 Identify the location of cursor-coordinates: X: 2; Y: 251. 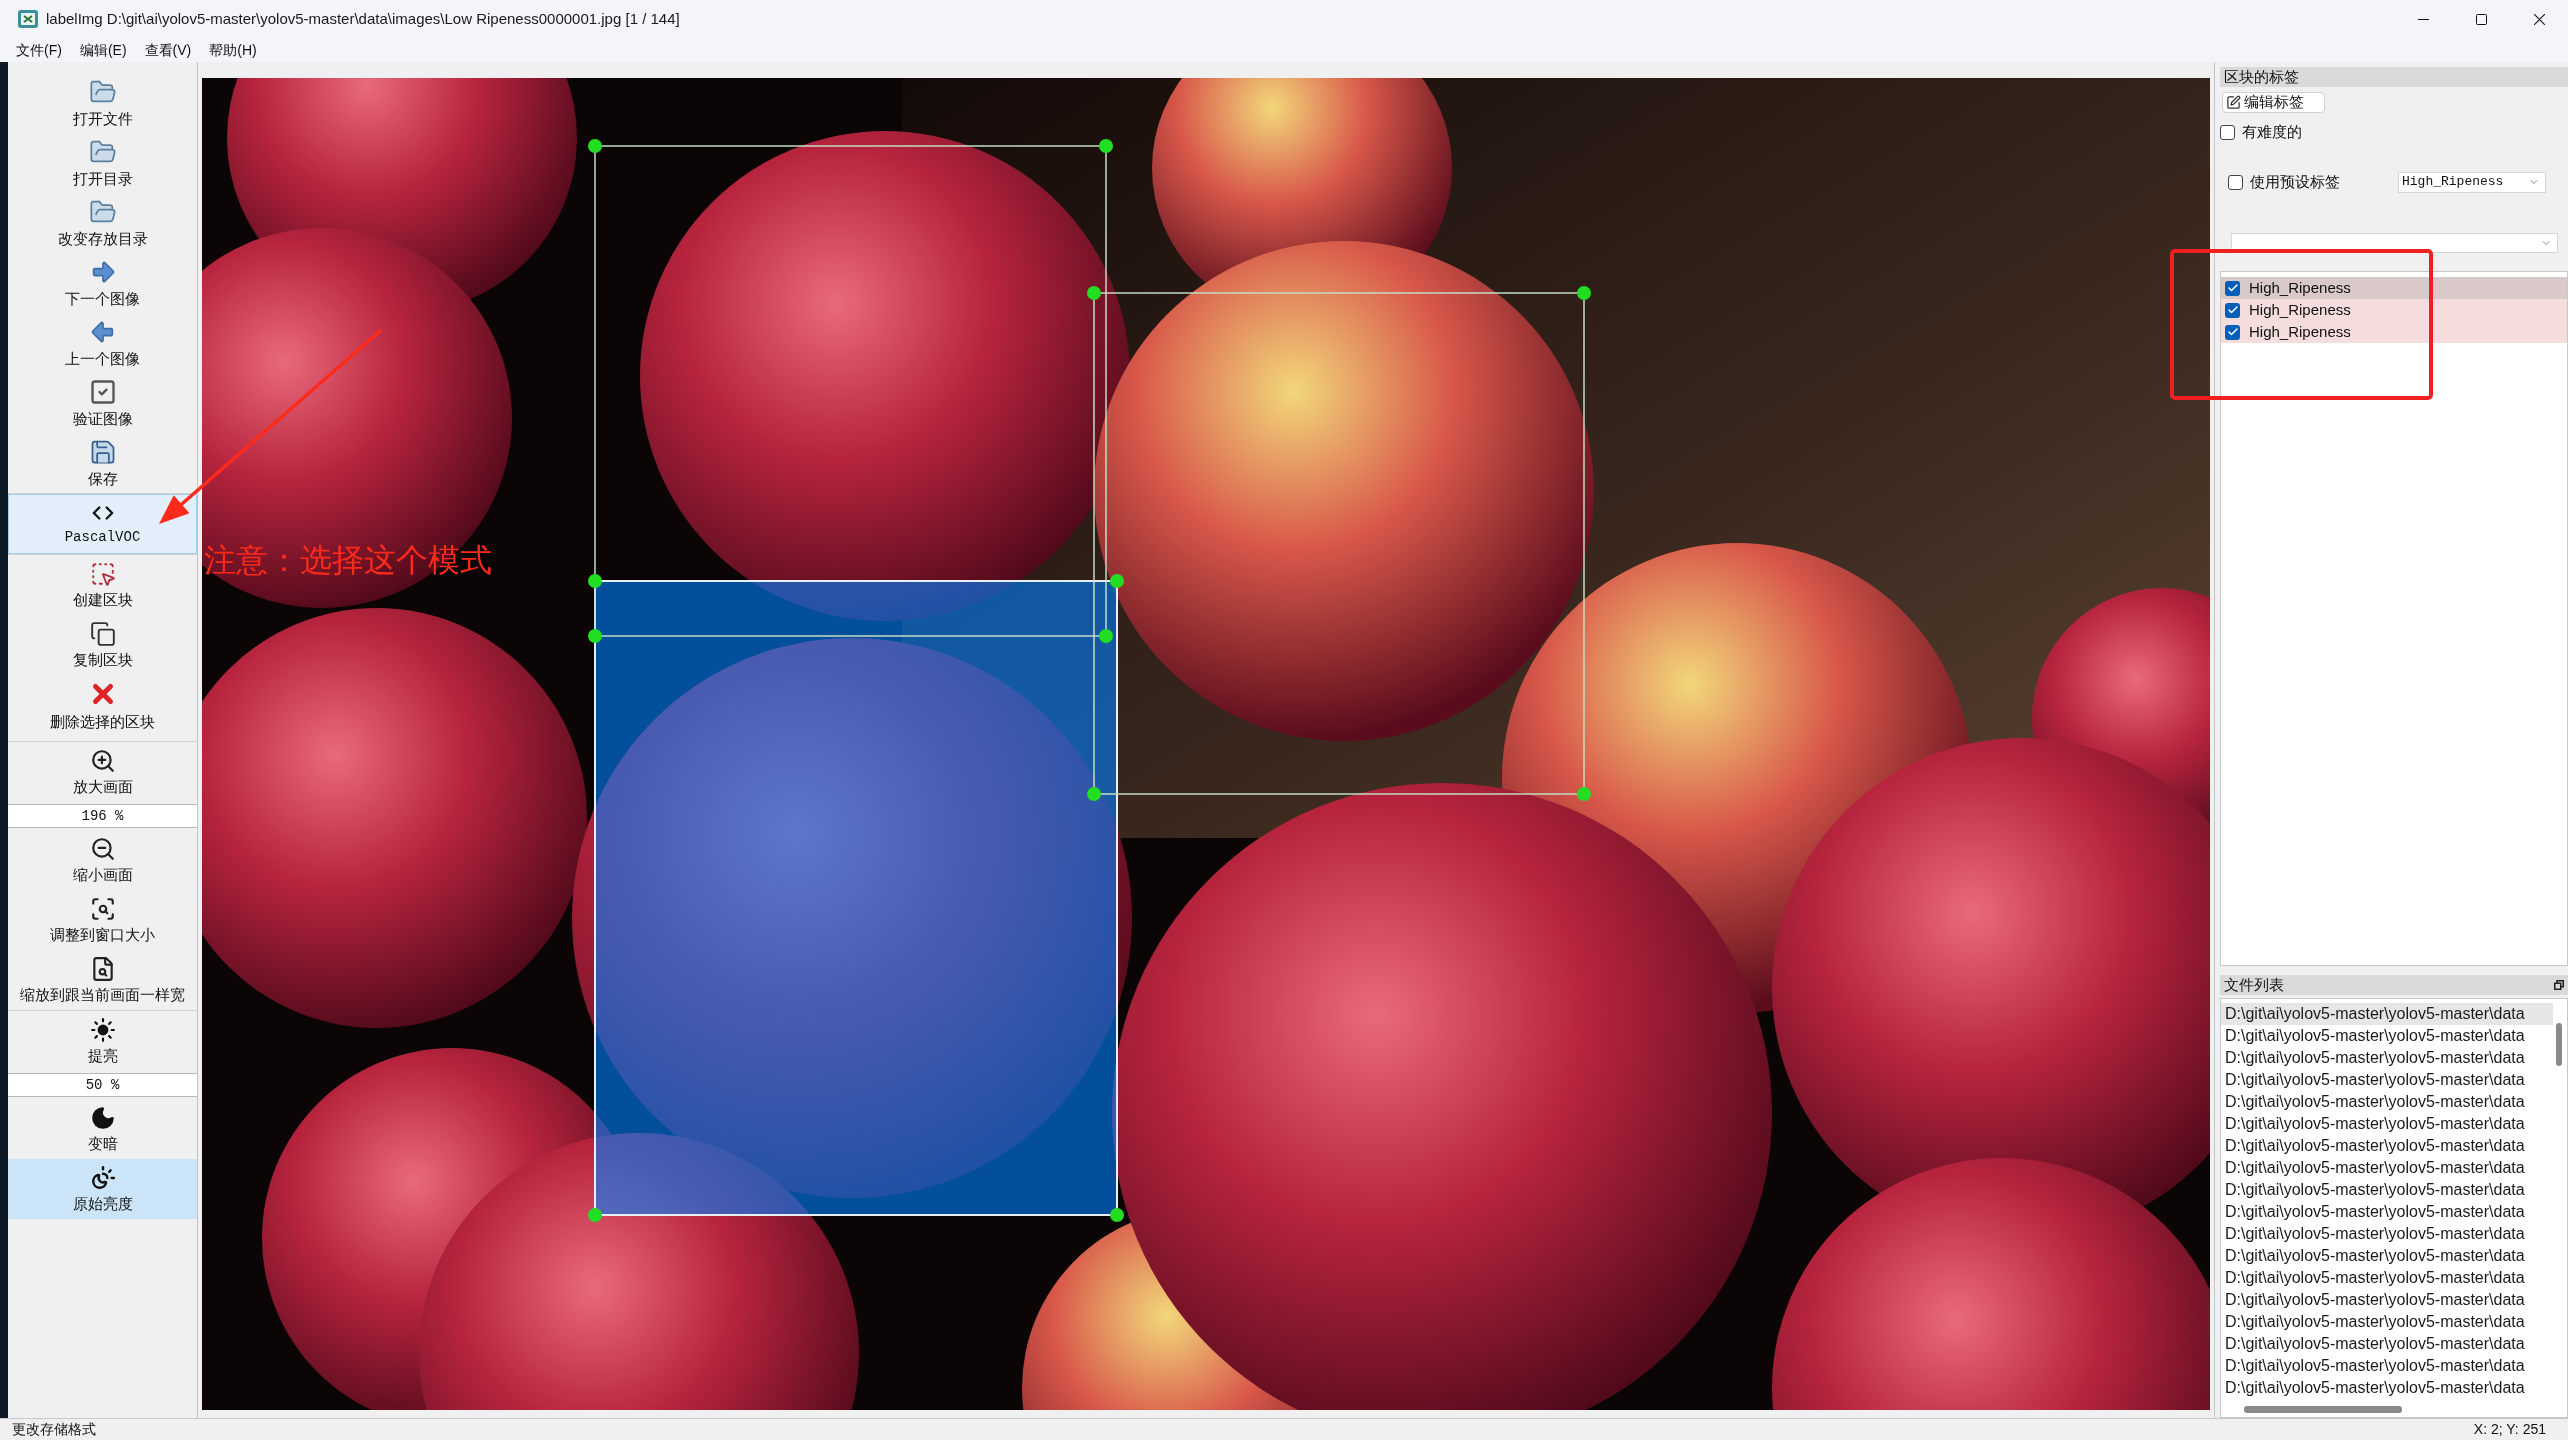
(2509, 1429).